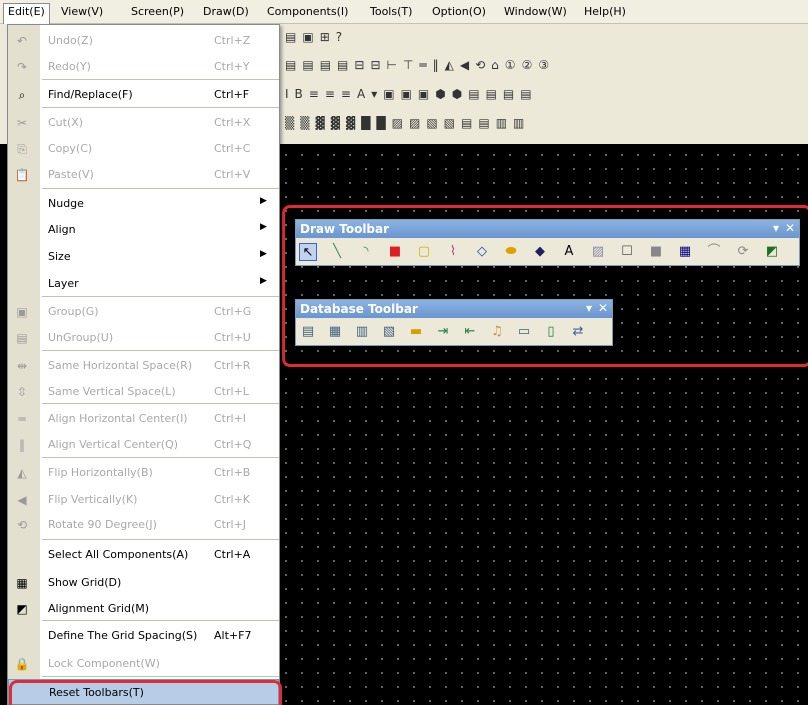 The height and width of the screenshot is (705, 808). Describe the element at coordinates (535, 12) in the screenshot. I see `menu-window: Window(W)` at that location.